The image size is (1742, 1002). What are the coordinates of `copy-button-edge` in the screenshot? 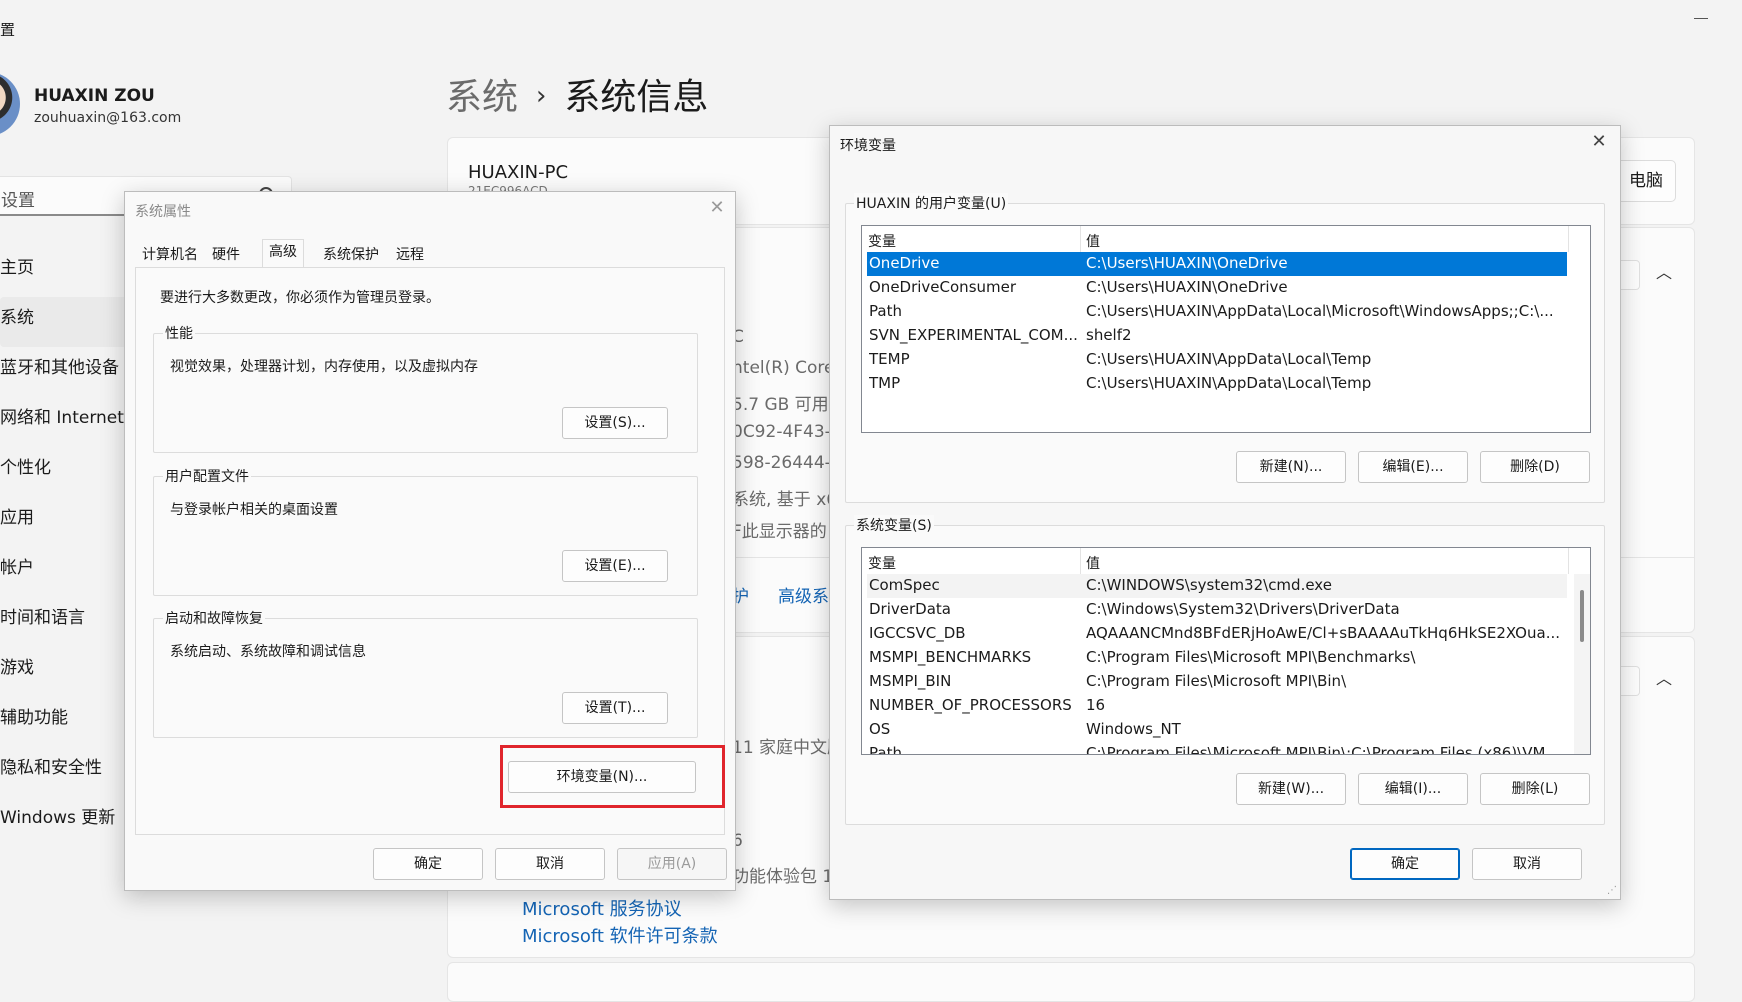 It's located at (1630, 275).